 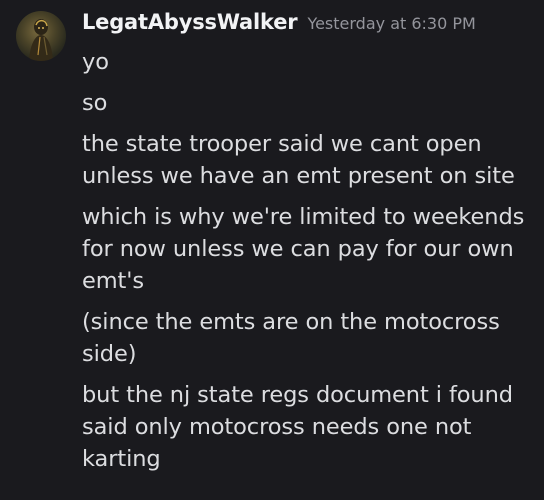 What do you see at coordinates (95, 103) in the screenshot?
I see `message-line: so` at bounding box center [95, 103].